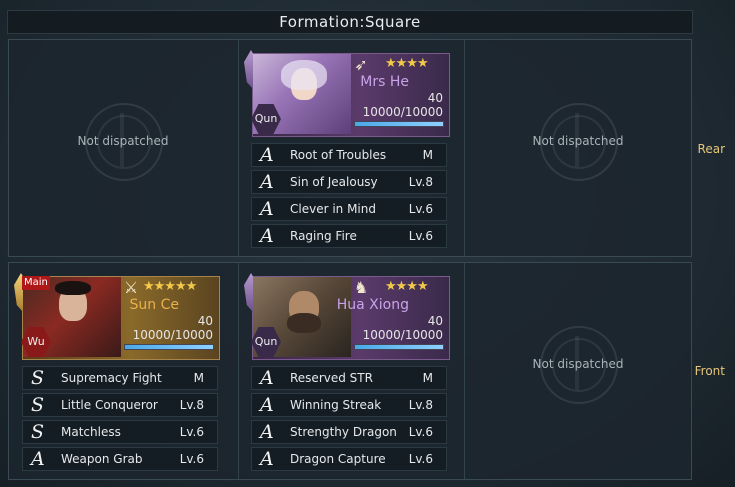 This screenshot has width=735, height=487. What do you see at coordinates (304, 323) in the screenshot?
I see `portrait-beard` at bounding box center [304, 323].